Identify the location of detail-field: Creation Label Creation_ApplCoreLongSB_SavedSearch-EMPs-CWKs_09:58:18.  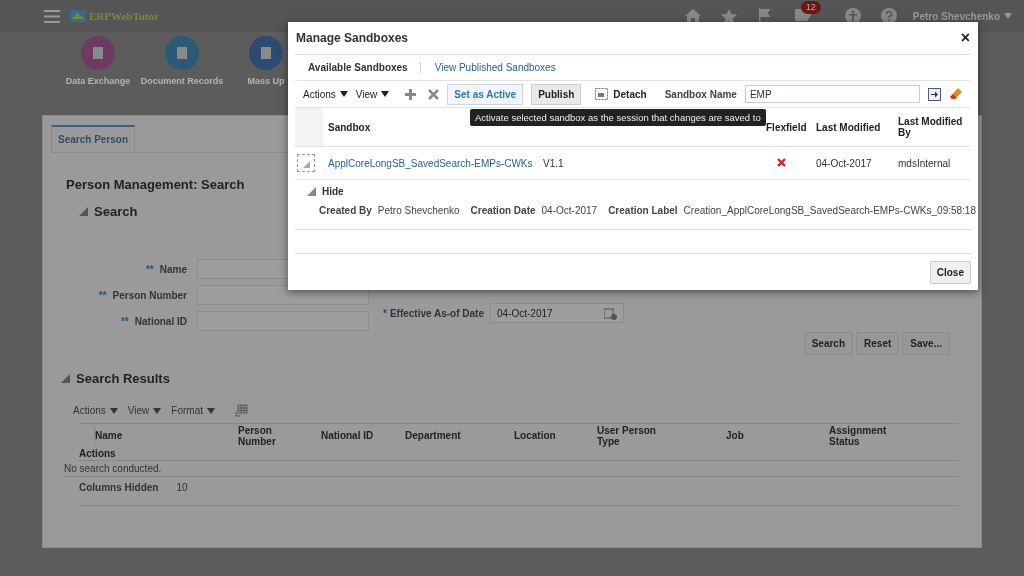
(792, 210).